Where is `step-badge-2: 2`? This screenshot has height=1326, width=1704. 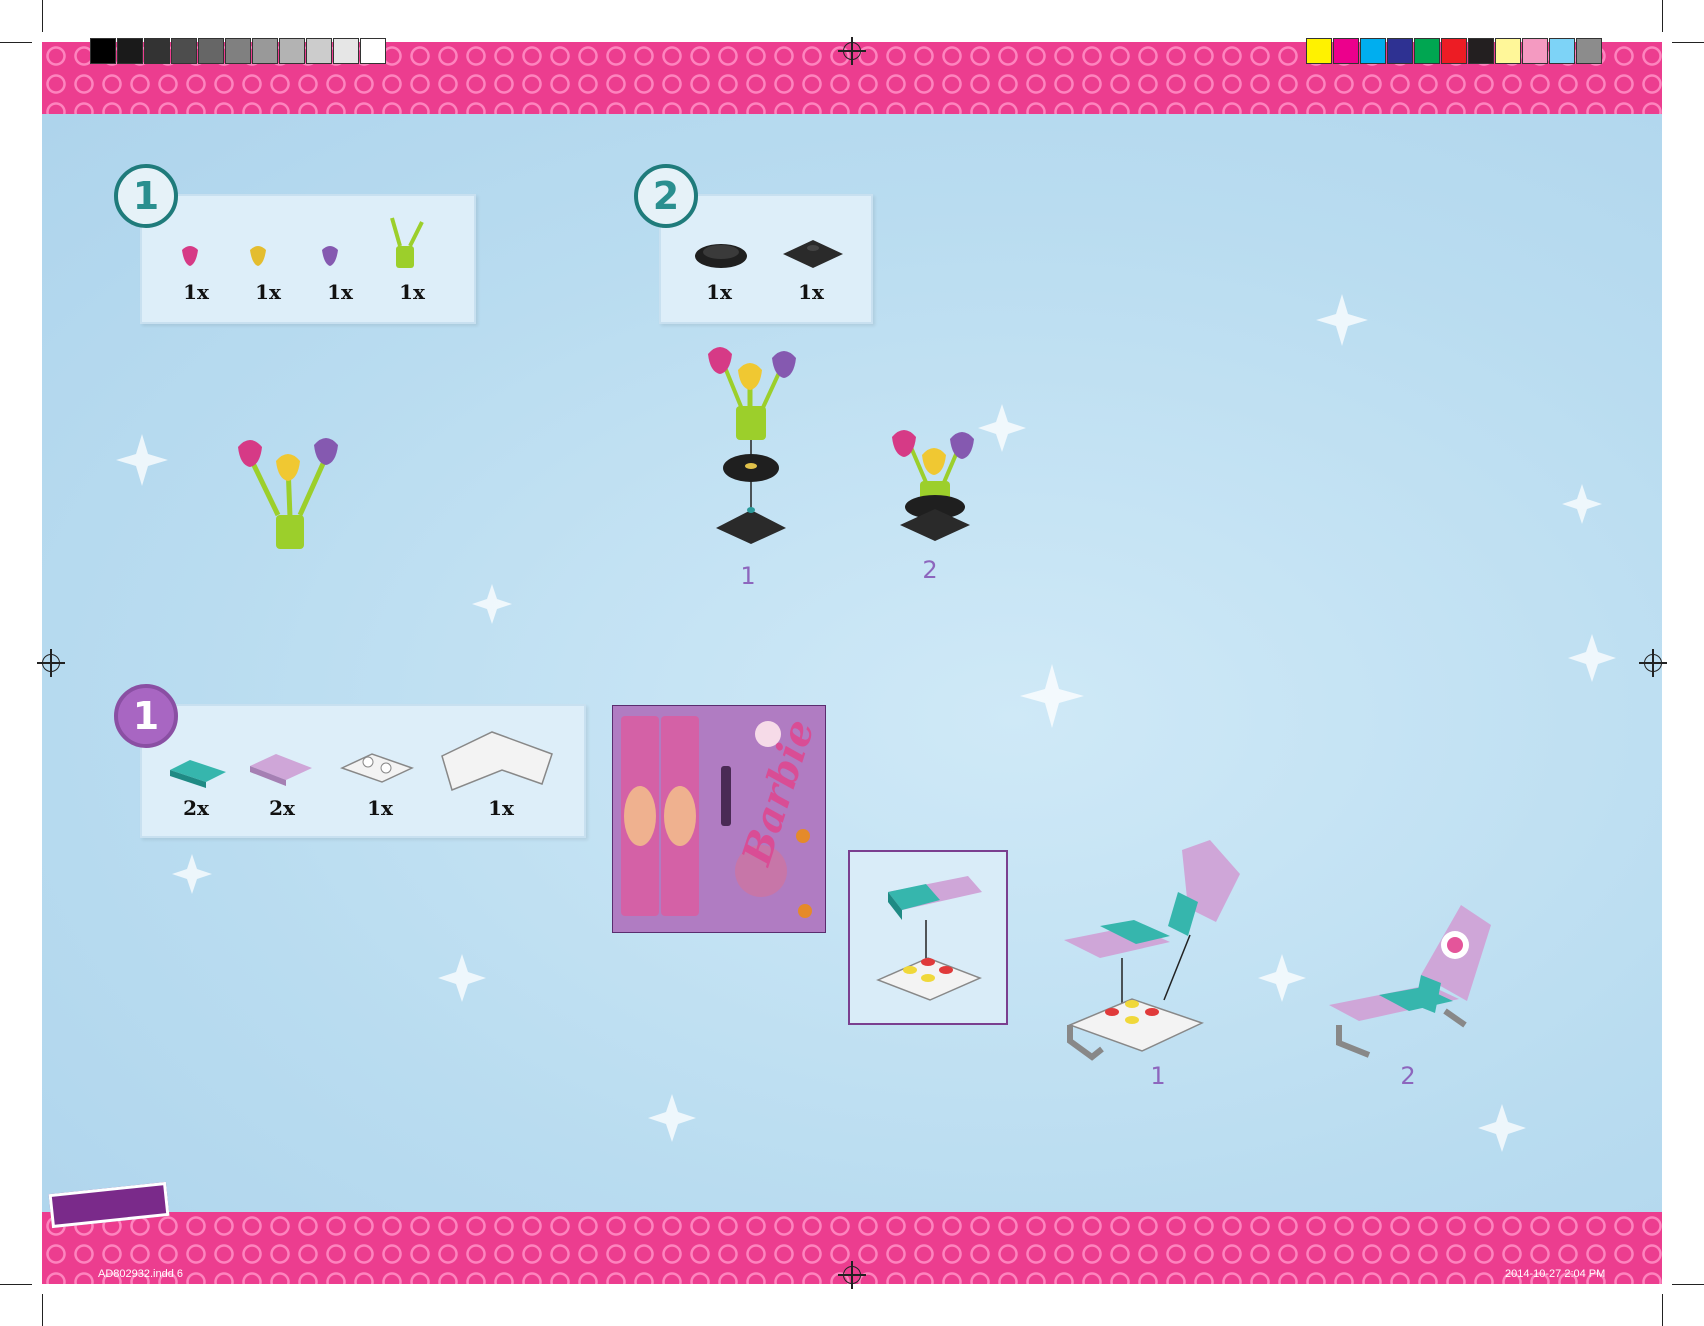
step-badge-2: 2 is located at coordinates (666, 196).